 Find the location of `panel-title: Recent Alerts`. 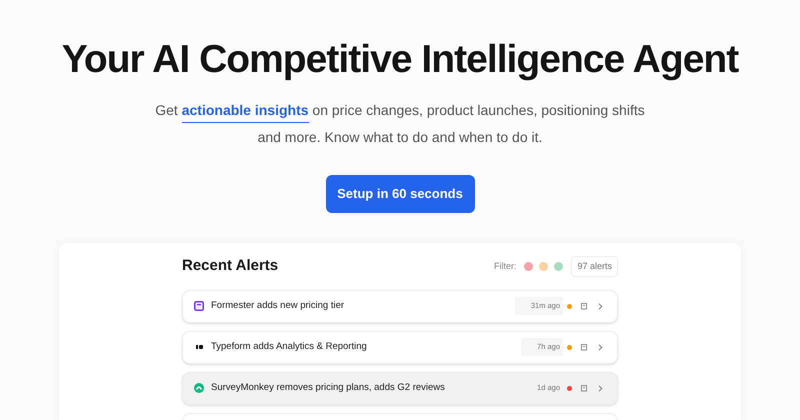

panel-title: Recent Alerts is located at coordinates (230, 266).